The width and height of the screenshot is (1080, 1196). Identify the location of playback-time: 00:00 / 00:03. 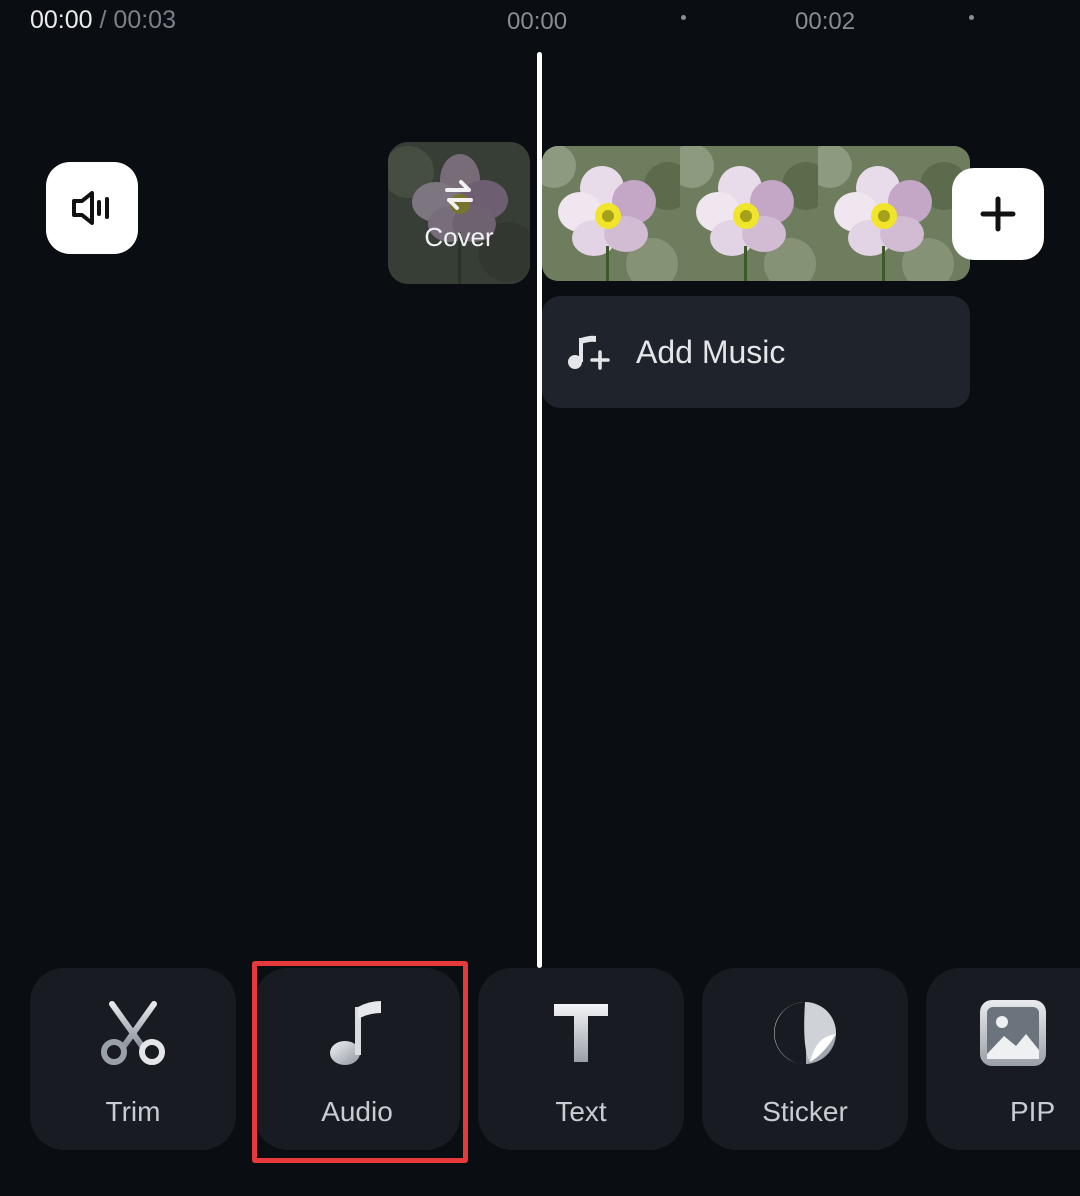
(103, 20).